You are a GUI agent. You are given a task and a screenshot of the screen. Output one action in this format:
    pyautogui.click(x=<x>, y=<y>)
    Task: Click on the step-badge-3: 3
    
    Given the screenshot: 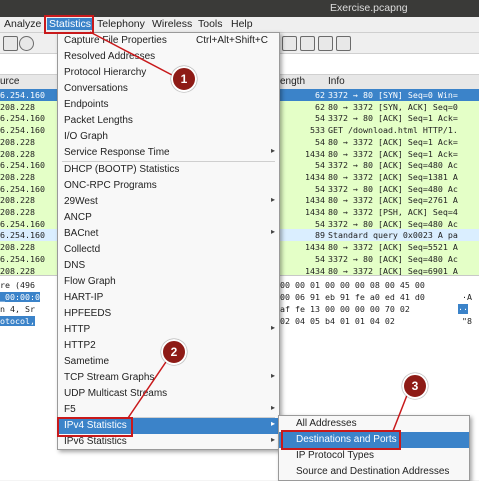 What is the action you would take?
    pyautogui.click(x=415, y=386)
    